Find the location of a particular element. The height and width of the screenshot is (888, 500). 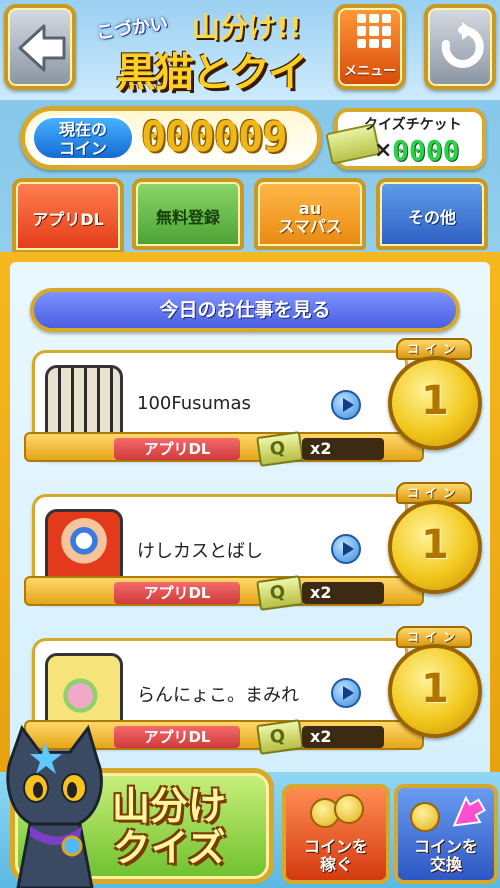

coin-count: 000009 is located at coordinates (214, 136).